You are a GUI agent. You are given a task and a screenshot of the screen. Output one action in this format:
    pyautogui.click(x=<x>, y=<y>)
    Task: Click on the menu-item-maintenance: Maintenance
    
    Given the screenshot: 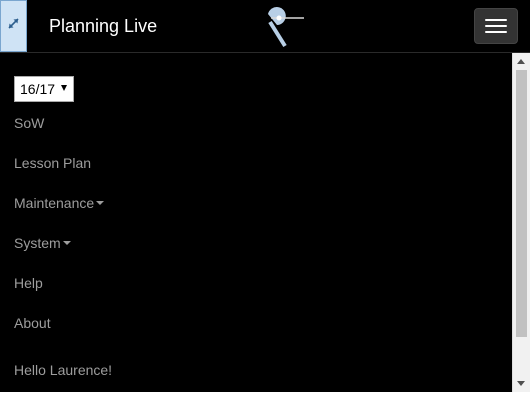 What is the action you would take?
    pyautogui.click(x=59, y=203)
    